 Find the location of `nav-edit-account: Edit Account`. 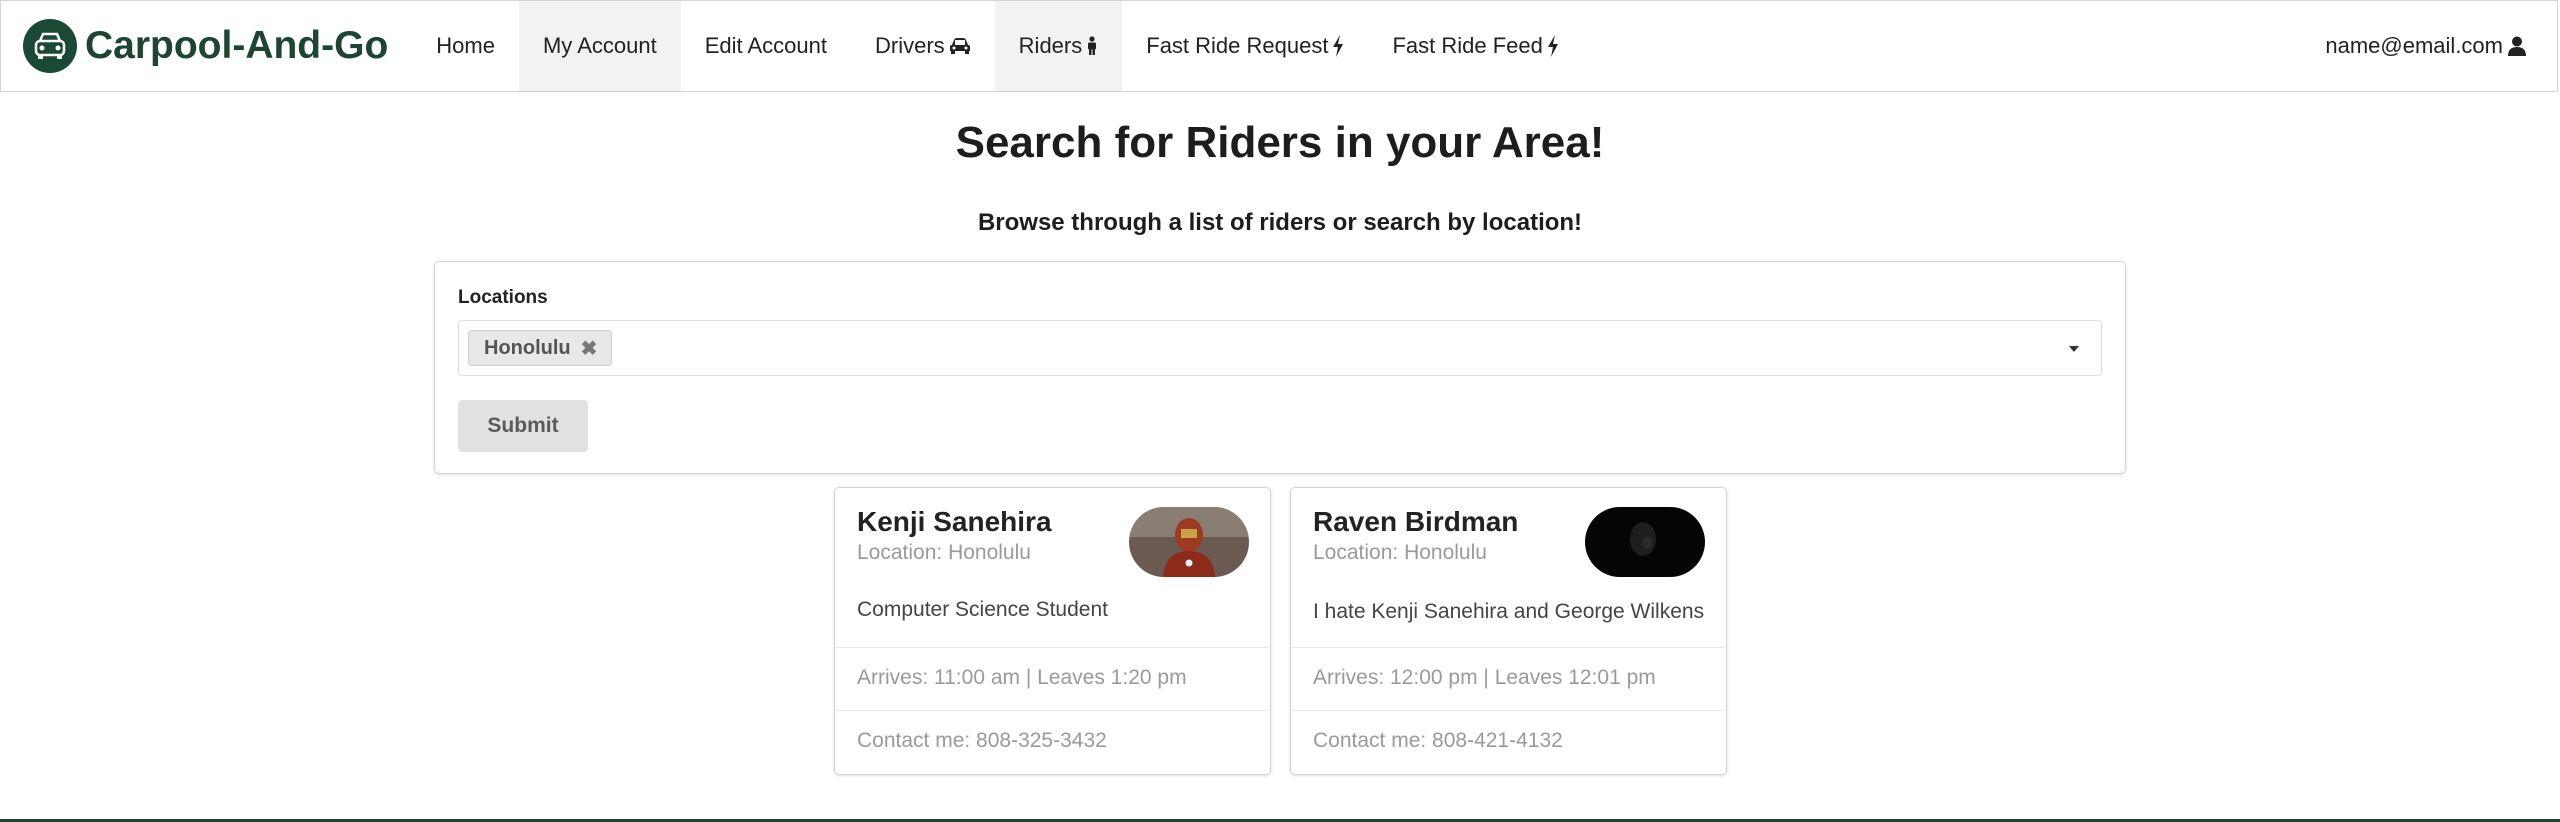

nav-edit-account: Edit Account is located at coordinates (766, 46).